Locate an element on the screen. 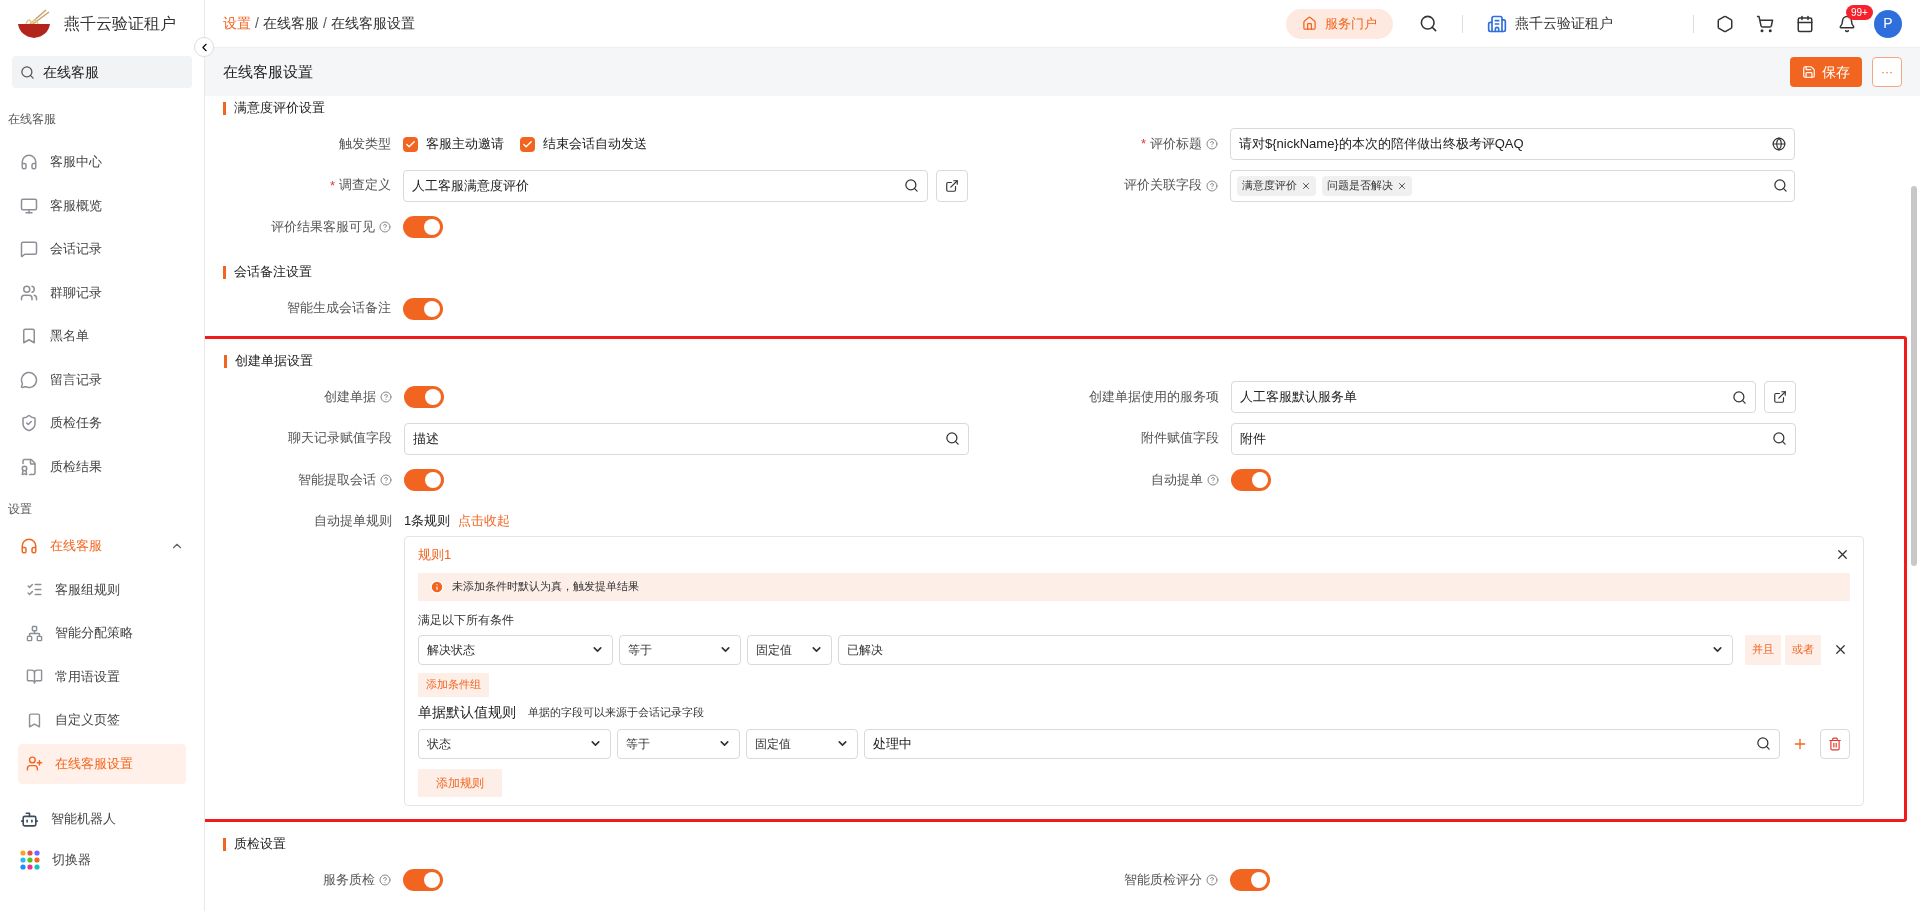 This screenshot has height=911, width=1920. sidebar-subitem: 智能分配策略 is located at coordinates (102, 633).